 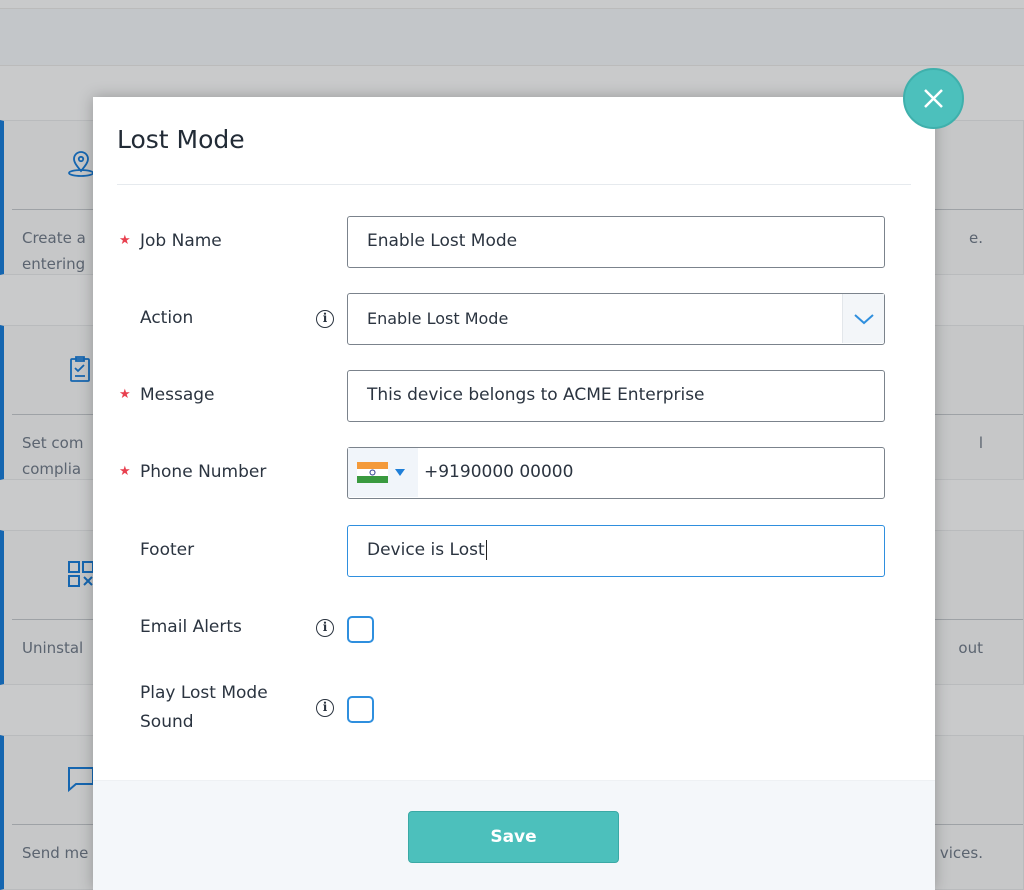 What do you see at coordinates (514, 184) in the screenshot?
I see `divider` at bounding box center [514, 184].